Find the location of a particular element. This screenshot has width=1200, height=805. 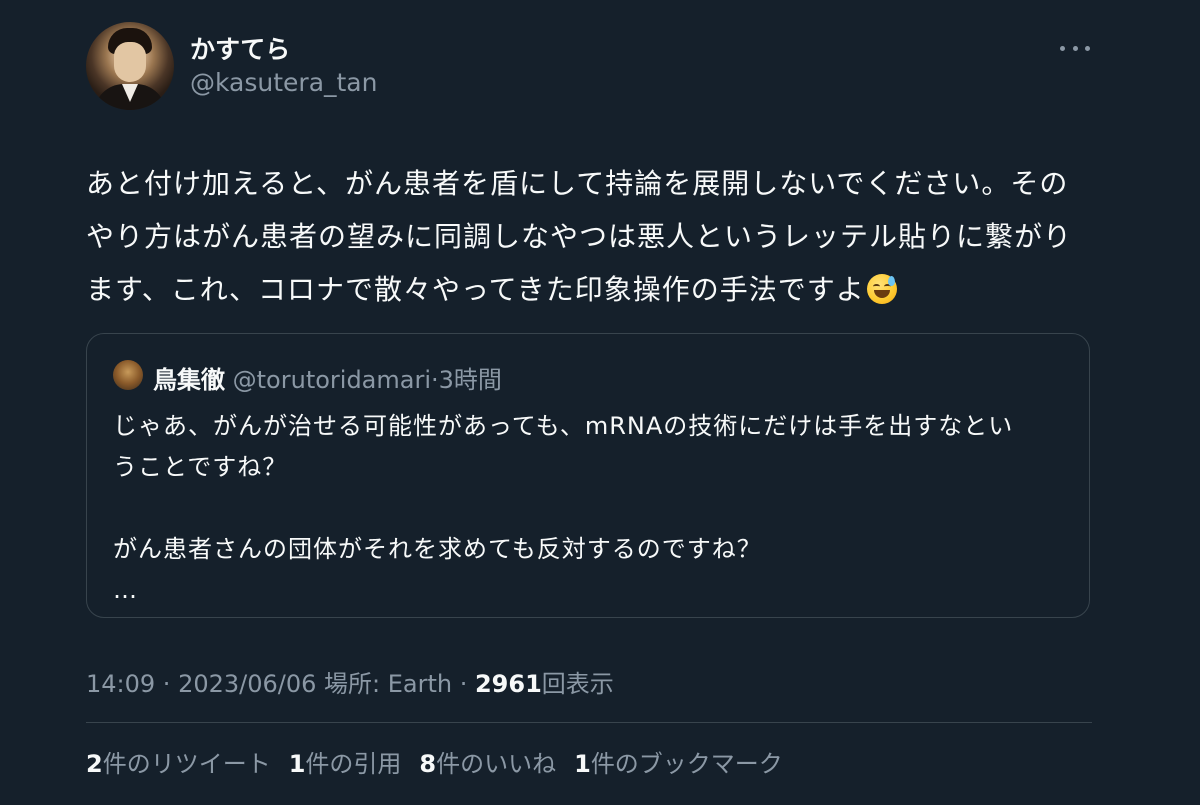

quoted-tweet-header: 鳥集徹 @torutoridamari·3時間 is located at coordinates (327, 377).